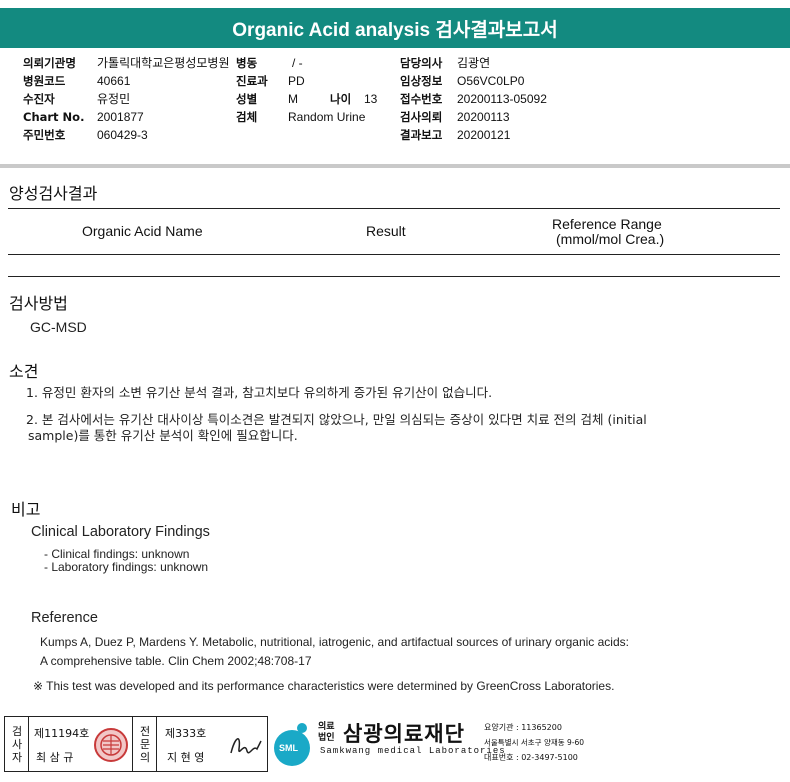 The image size is (790, 782). I want to click on col-organic-acid-name: Organic Acid Name, so click(142, 231).